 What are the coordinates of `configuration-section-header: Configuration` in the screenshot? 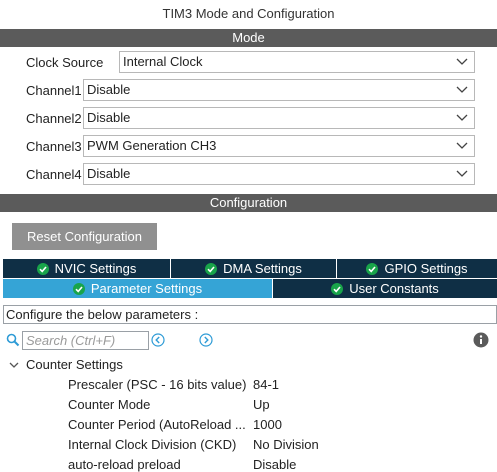 It's located at (248, 203).